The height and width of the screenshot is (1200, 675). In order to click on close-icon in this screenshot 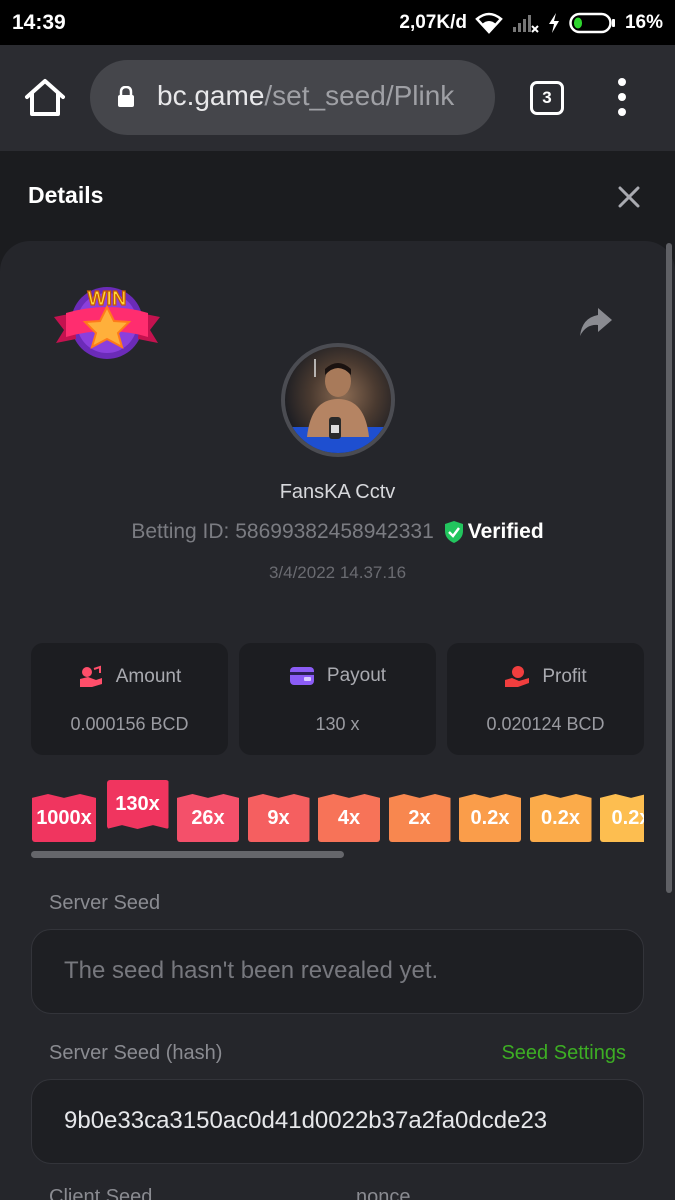, I will do `click(629, 197)`.